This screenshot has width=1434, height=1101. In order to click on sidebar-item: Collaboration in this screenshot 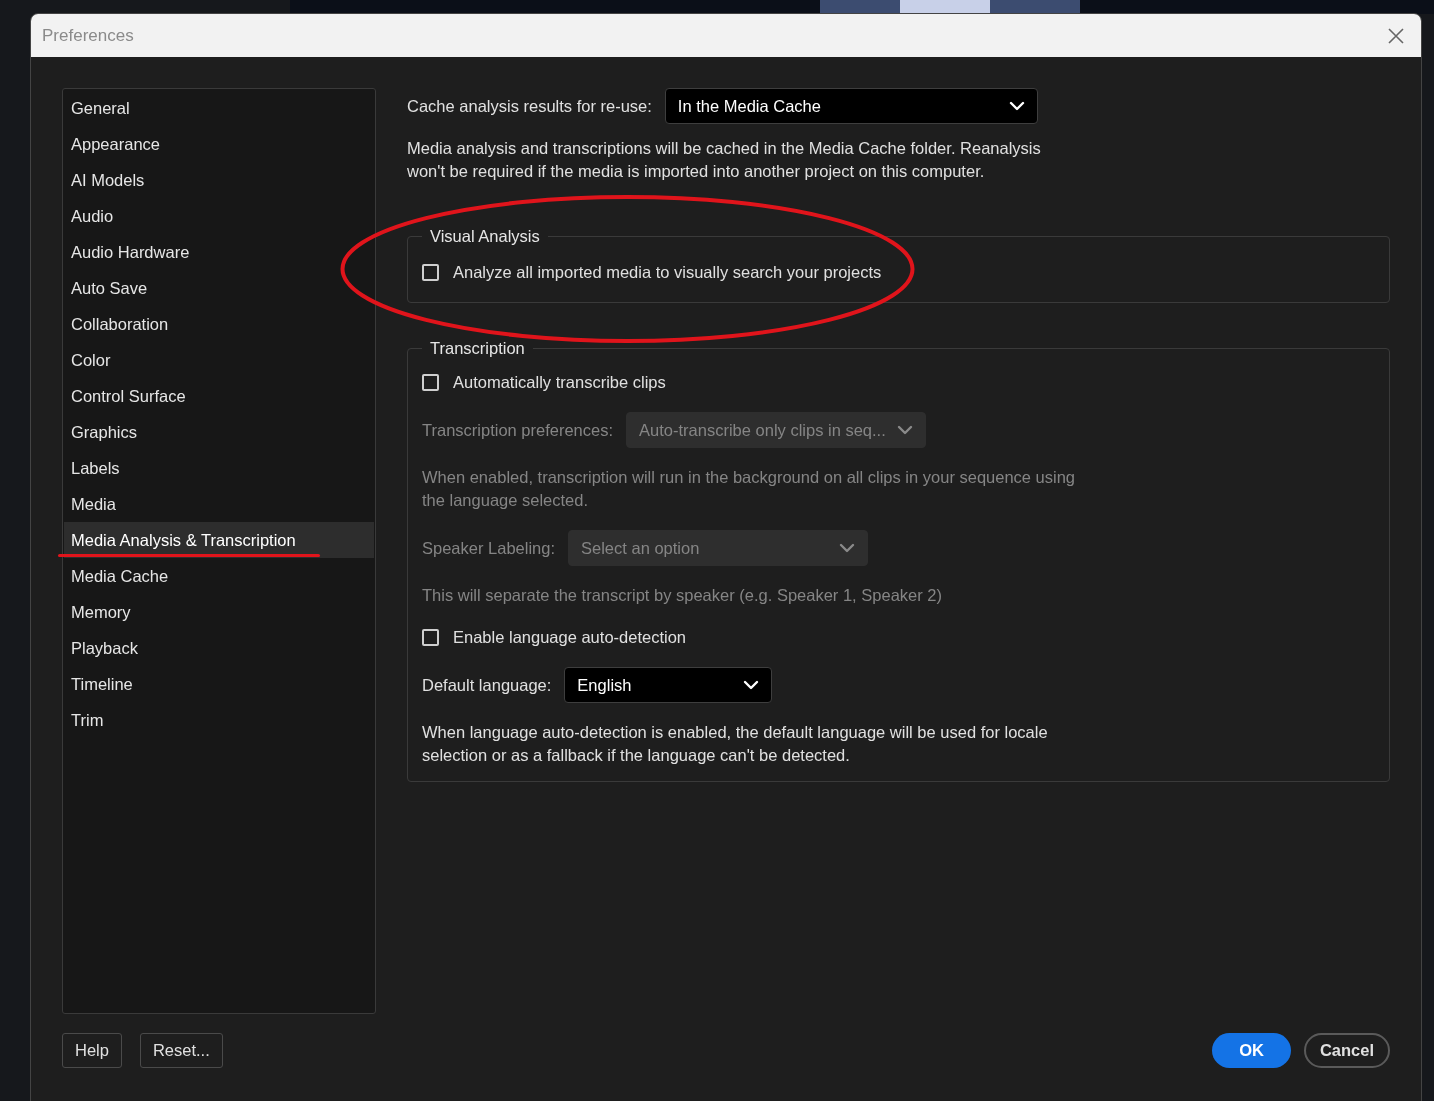, I will do `click(219, 324)`.